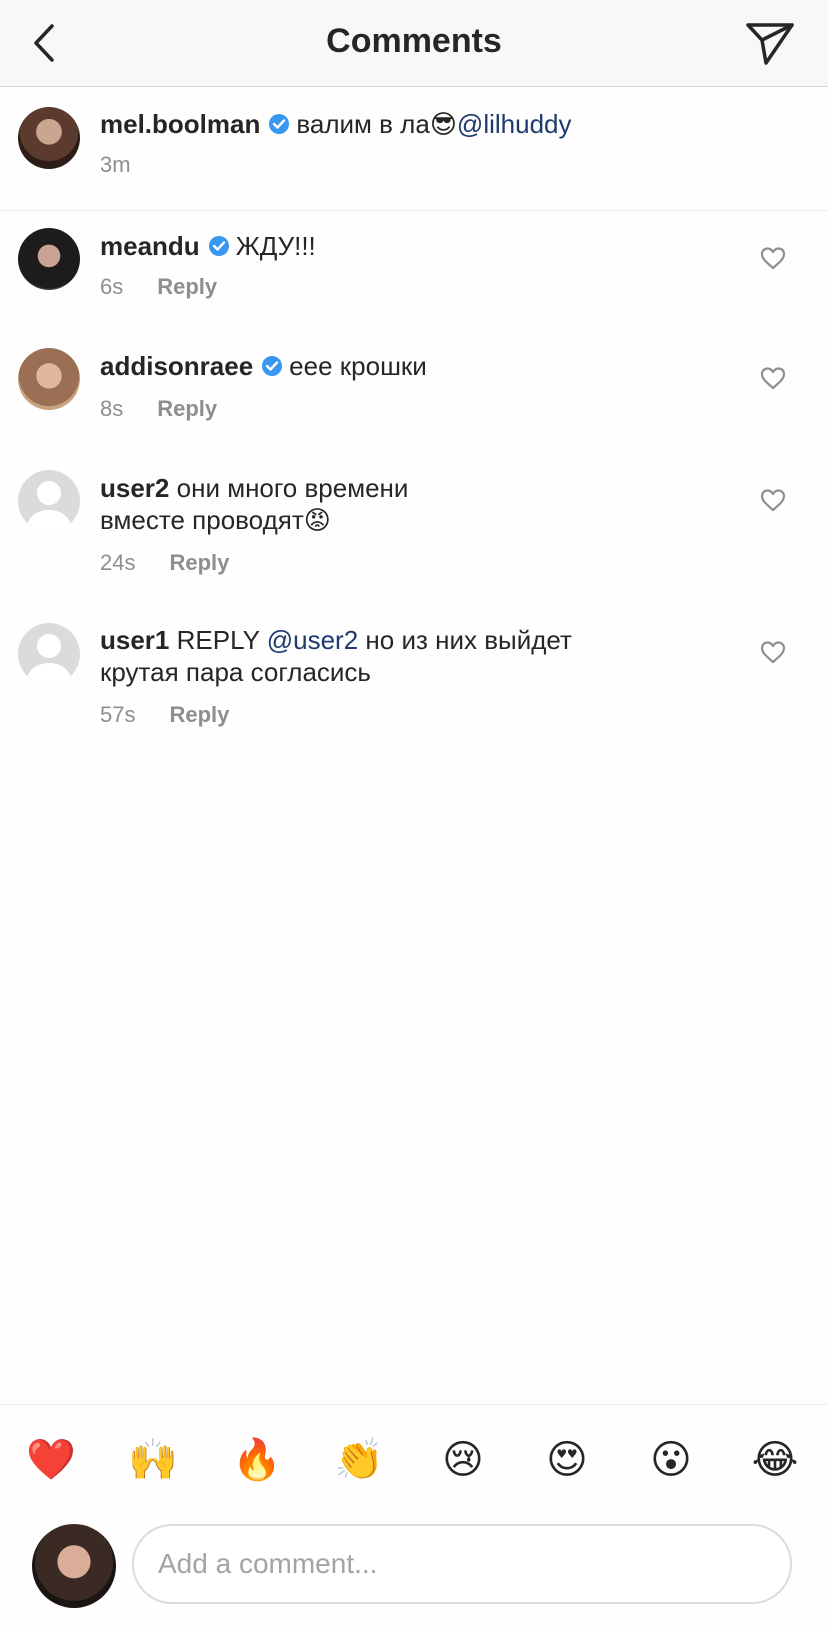 This screenshot has width=828, height=1628. Describe the element at coordinates (176, 366) in the screenshot. I see `comment-username: addisonraee` at that location.